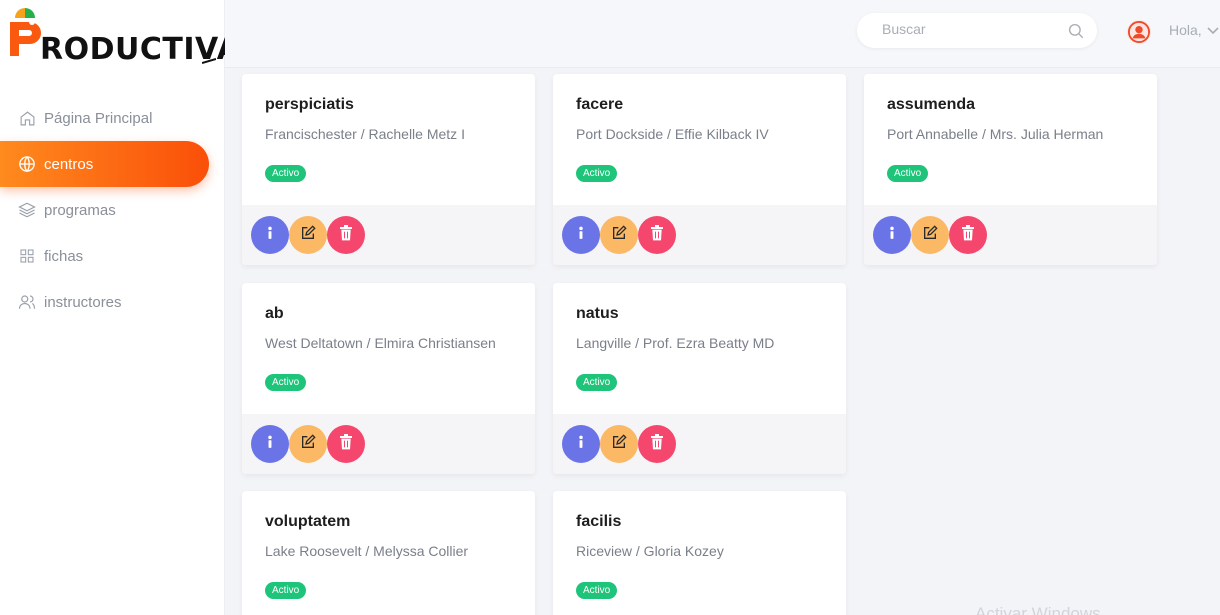 The width and height of the screenshot is (1220, 615). What do you see at coordinates (722, 34) in the screenshot?
I see `top-bar: Hola,` at bounding box center [722, 34].